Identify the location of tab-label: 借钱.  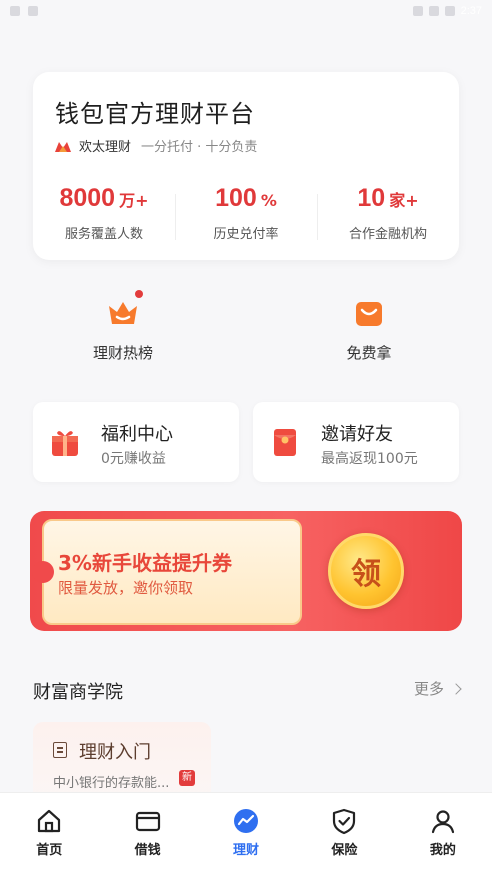
(147, 850).